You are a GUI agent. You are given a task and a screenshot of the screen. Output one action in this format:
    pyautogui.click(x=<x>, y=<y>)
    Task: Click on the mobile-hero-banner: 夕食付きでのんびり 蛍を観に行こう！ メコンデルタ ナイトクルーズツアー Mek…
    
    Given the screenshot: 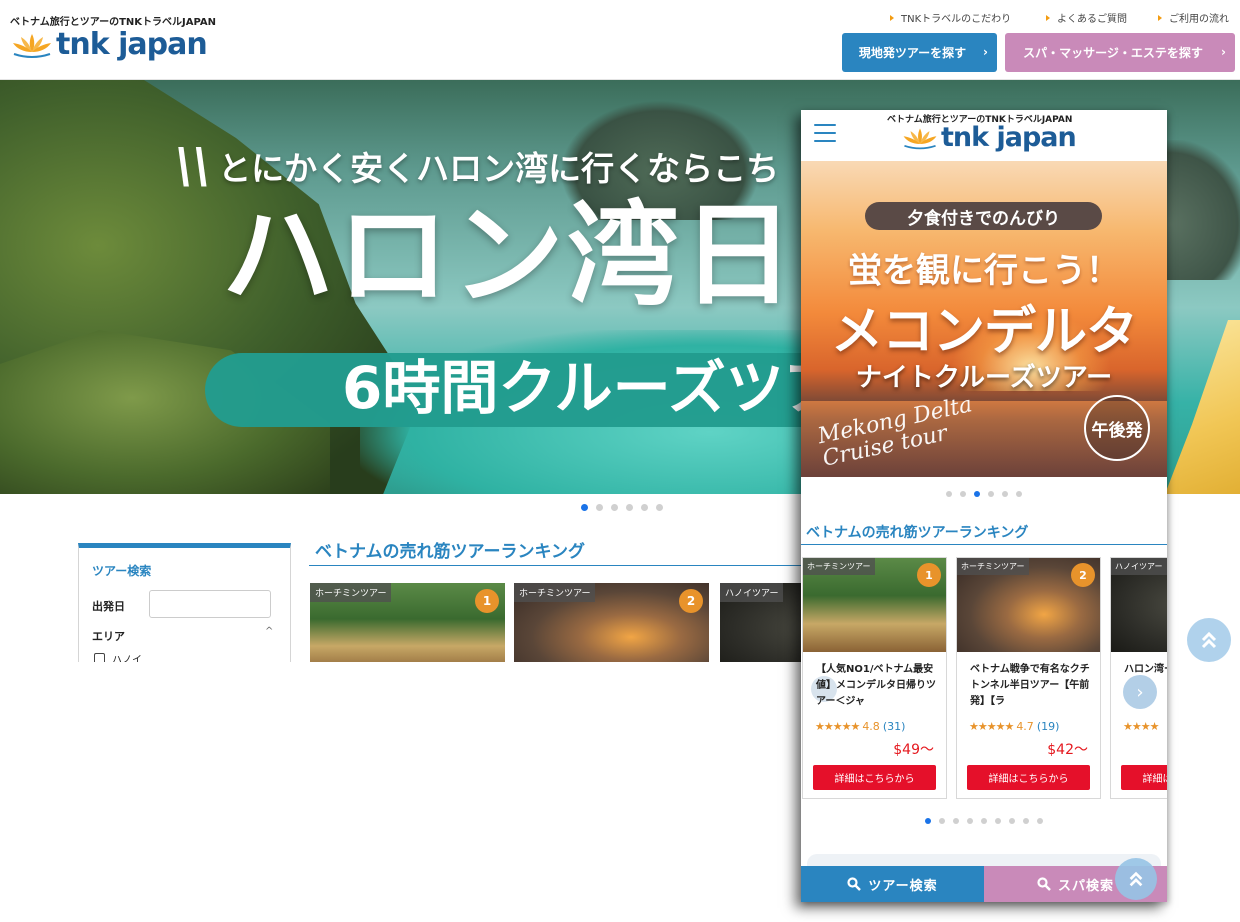 What is the action you would take?
    pyautogui.click(x=984, y=319)
    